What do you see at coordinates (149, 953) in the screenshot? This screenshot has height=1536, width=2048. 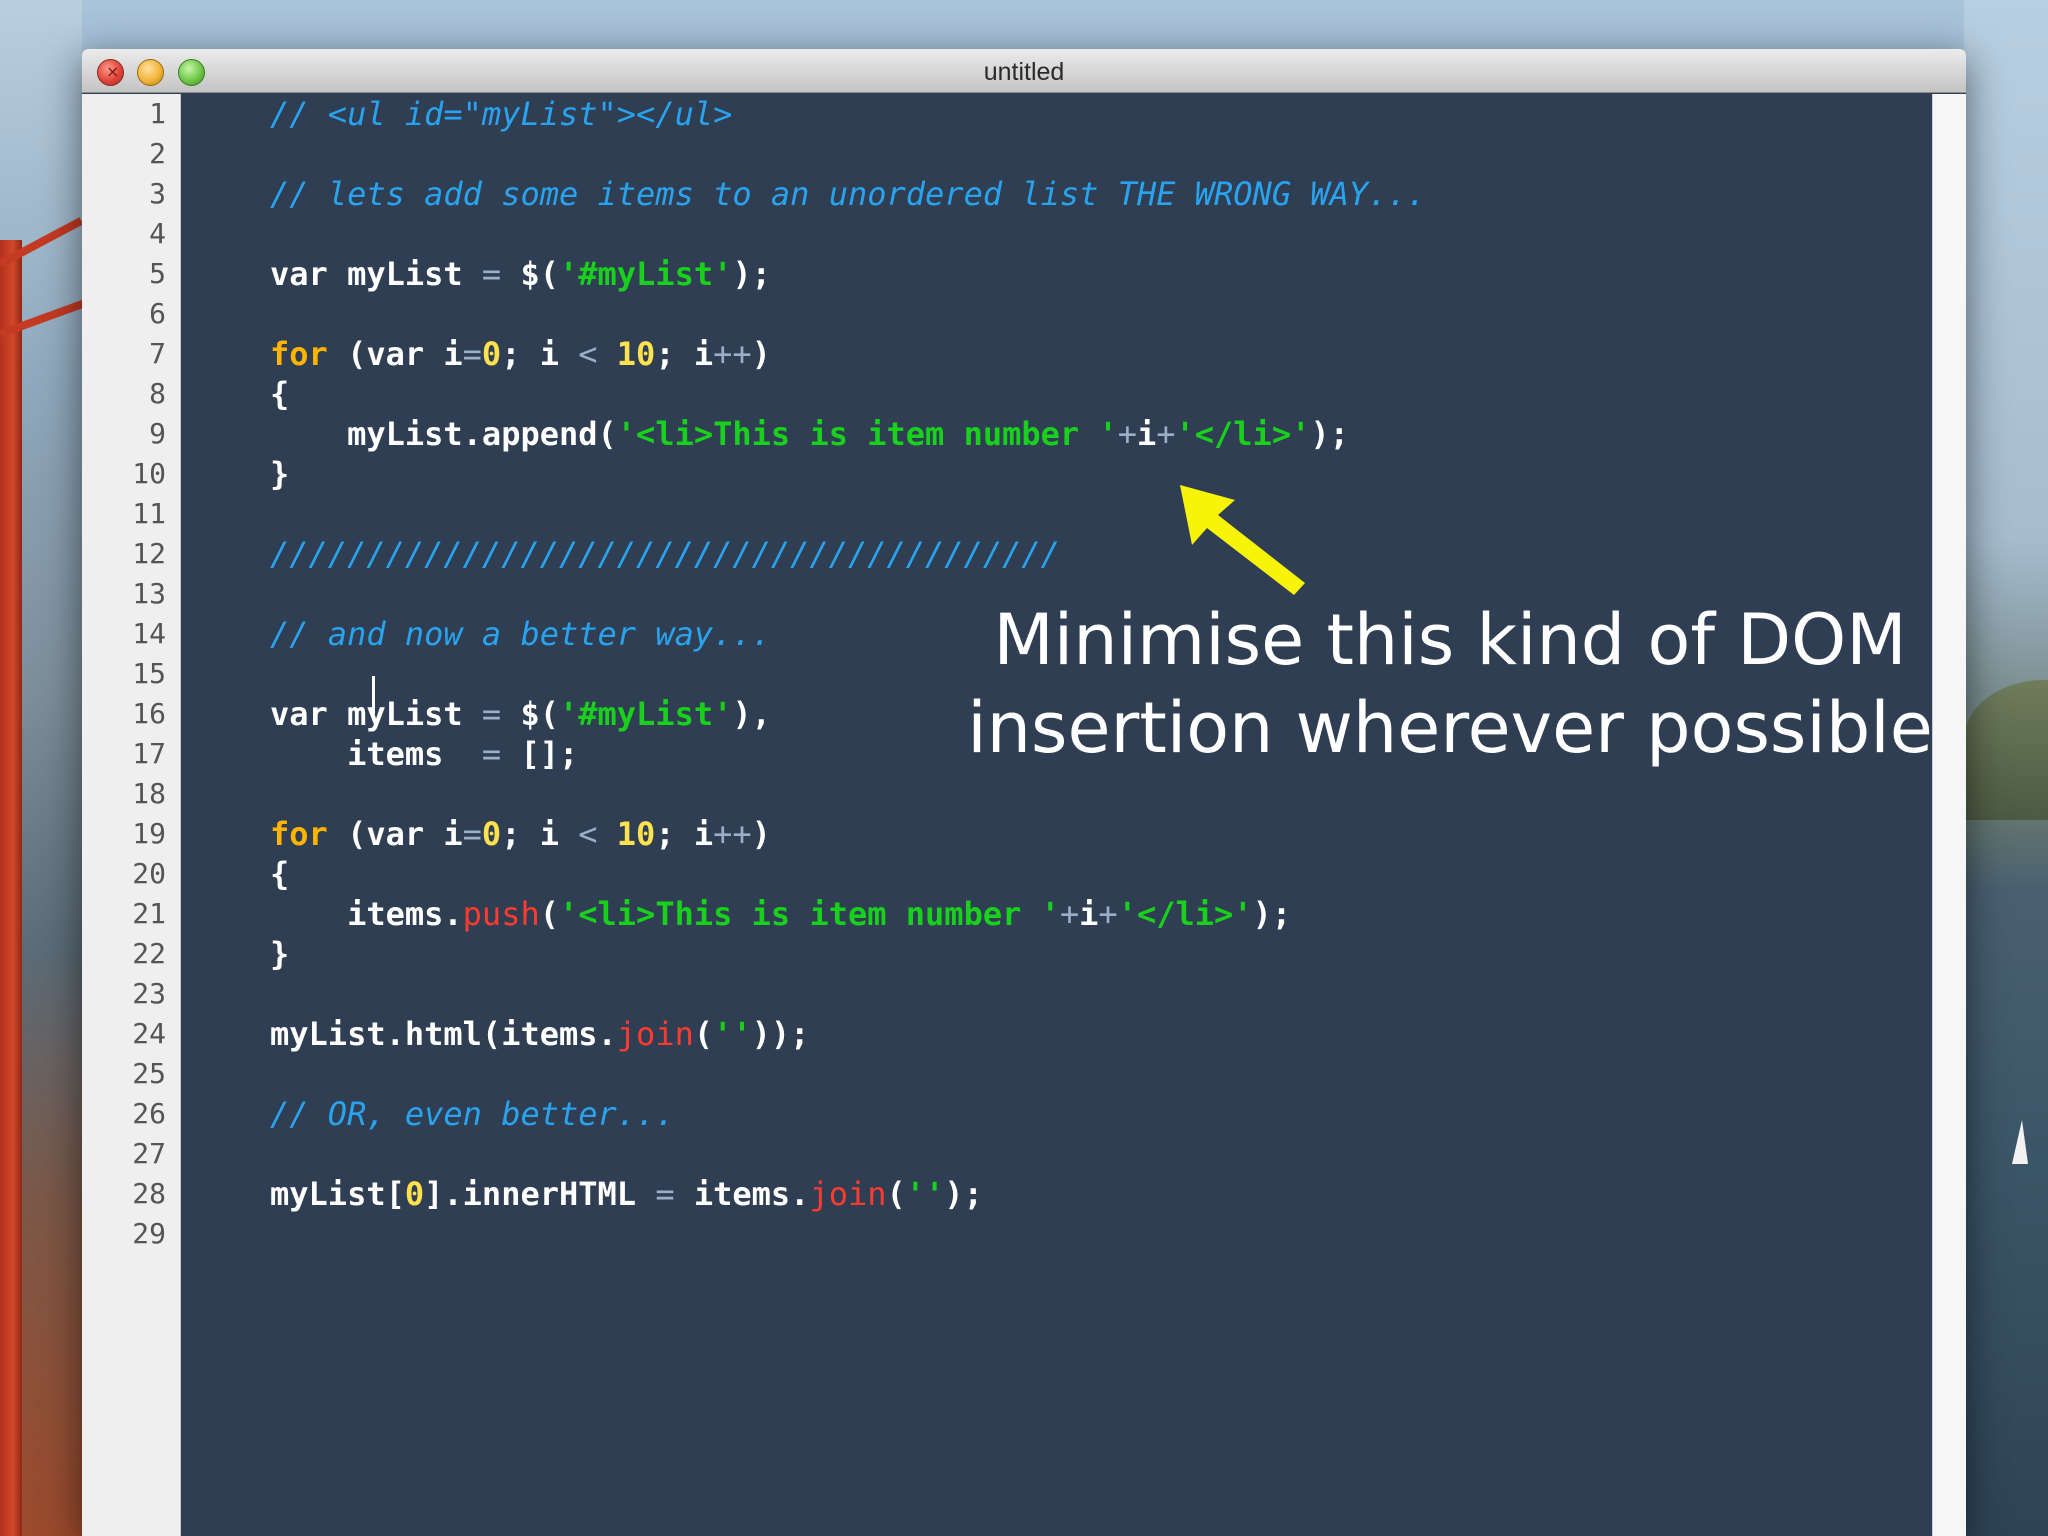 I see `line-number: 22` at bounding box center [149, 953].